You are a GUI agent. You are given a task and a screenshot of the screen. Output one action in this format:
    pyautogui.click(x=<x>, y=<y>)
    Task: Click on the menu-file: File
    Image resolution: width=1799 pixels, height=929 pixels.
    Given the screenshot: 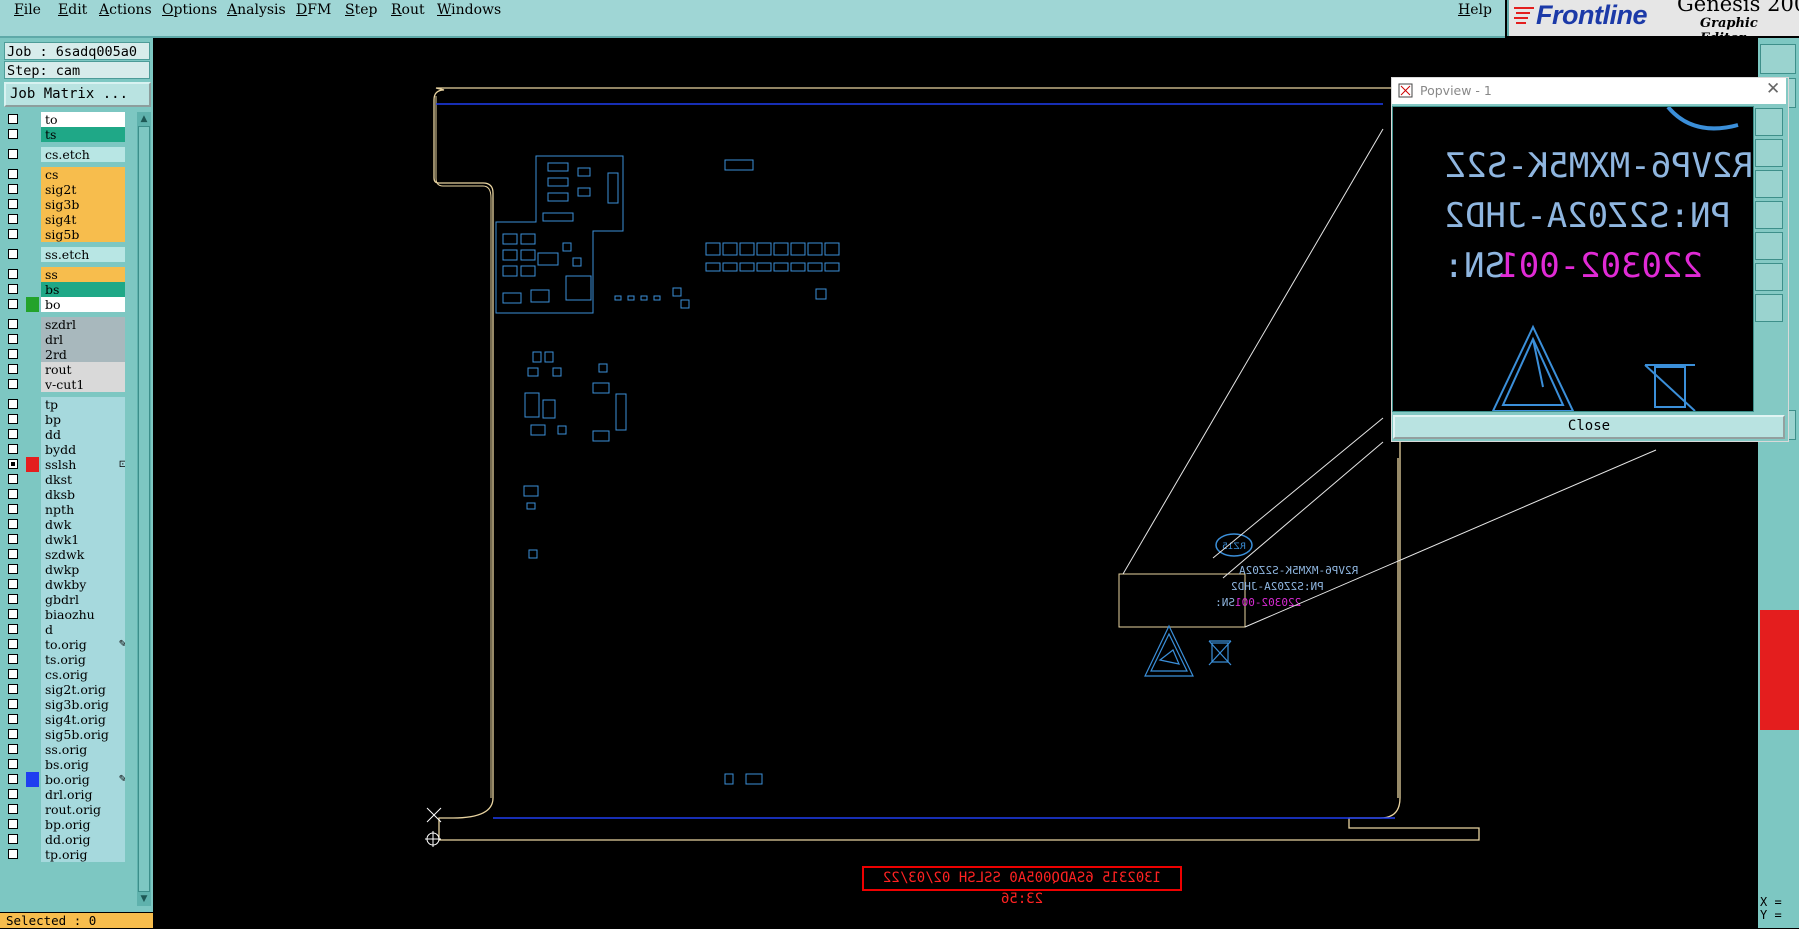 What is the action you would take?
    pyautogui.click(x=27, y=10)
    